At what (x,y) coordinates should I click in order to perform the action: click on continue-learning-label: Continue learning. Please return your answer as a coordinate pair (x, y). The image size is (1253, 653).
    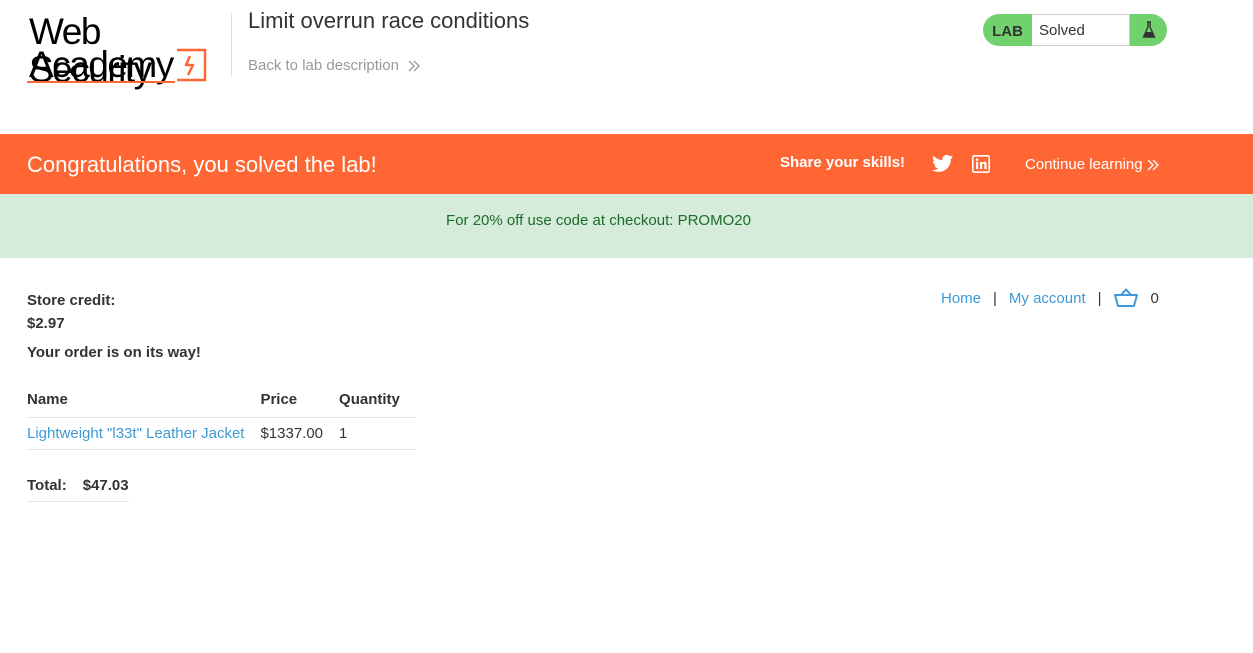
    Looking at the image, I should click on (1084, 164).